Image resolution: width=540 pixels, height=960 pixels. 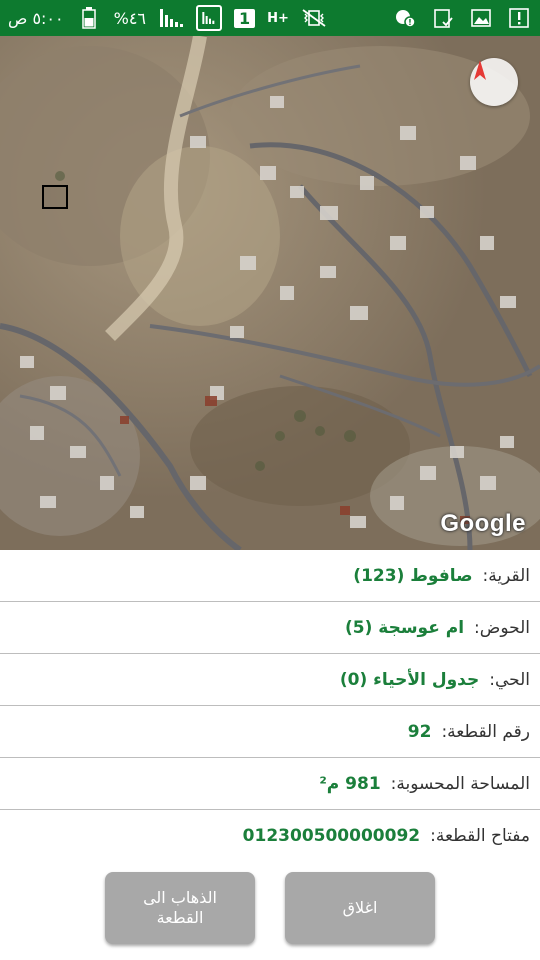 I want to click on area-value: 981 م², so click(x=350, y=783).